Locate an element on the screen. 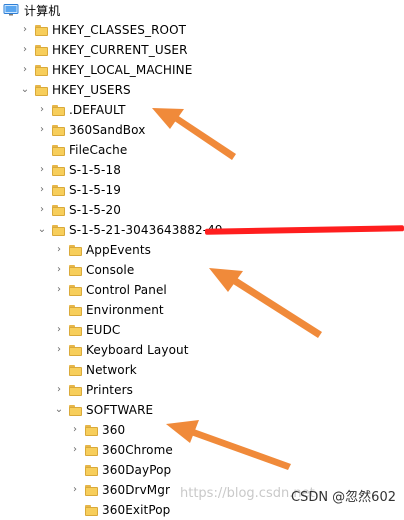 This screenshot has width=404, height=520. tree-node-360daypop: › 360DayPop is located at coordinates (237, 470).